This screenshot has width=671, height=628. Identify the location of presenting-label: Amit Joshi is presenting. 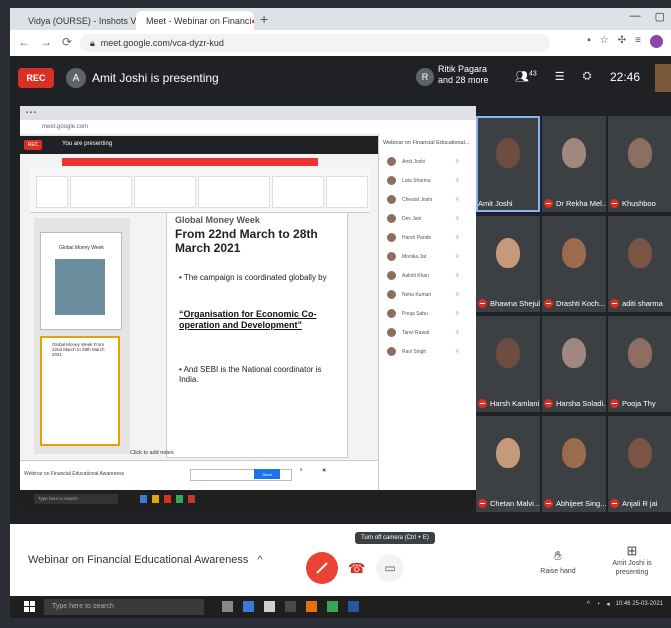
(632, 568).